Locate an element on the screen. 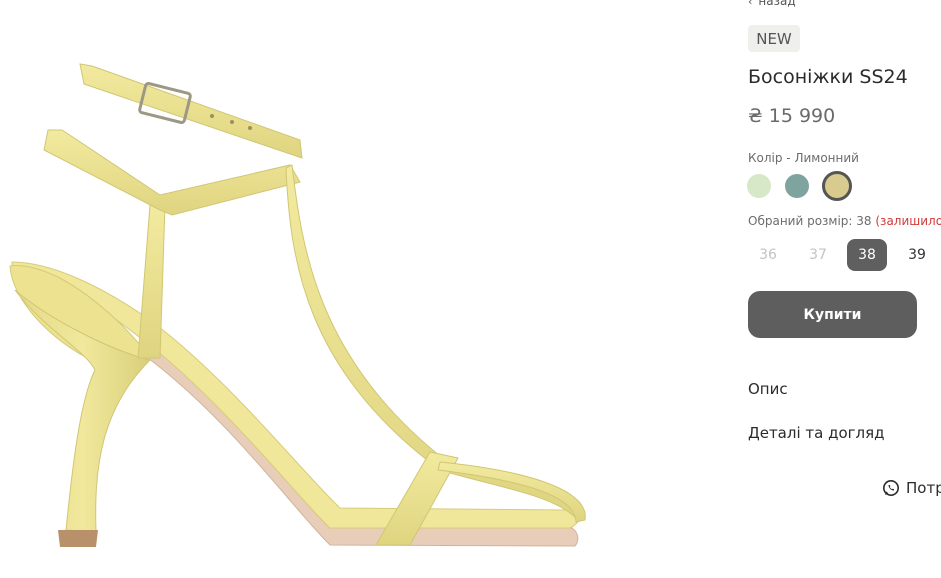 The height and width of the screenshot is (578, 941). back-link: ‹ назад is located at coordinates (772, 4).